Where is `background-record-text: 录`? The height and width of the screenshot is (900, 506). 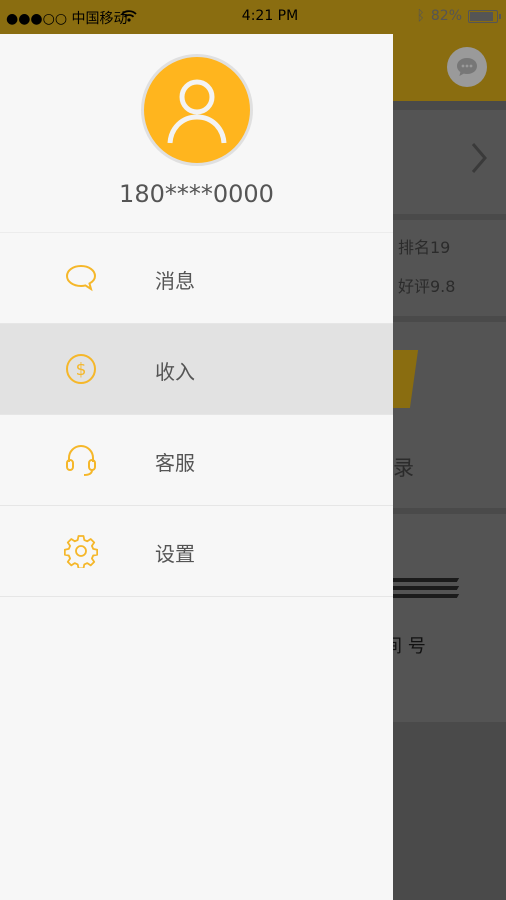 background-record-text: 录 is located at coordinates (403, 468).